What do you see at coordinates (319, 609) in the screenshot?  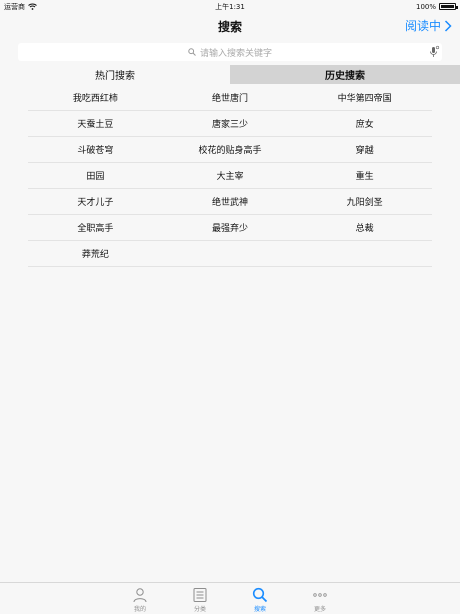 I see `tabbar-label: 更多` at bounding box center [319, 609].